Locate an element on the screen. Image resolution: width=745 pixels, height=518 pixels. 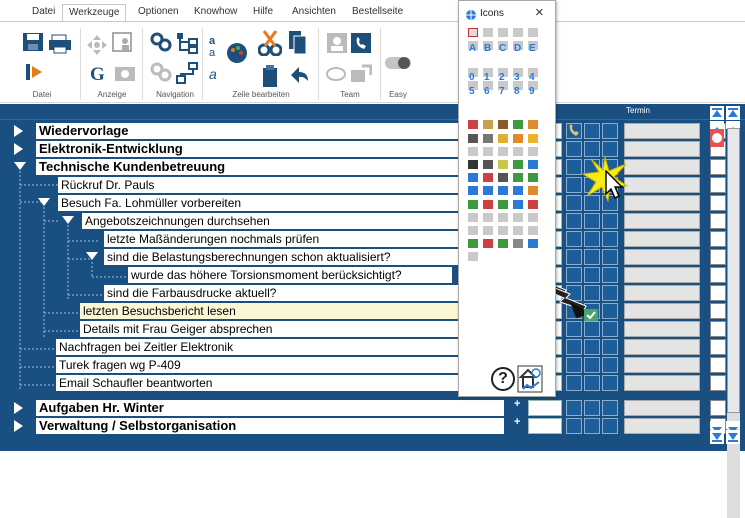
tab-optionen: Optionen is located at coordinates (158, 13).